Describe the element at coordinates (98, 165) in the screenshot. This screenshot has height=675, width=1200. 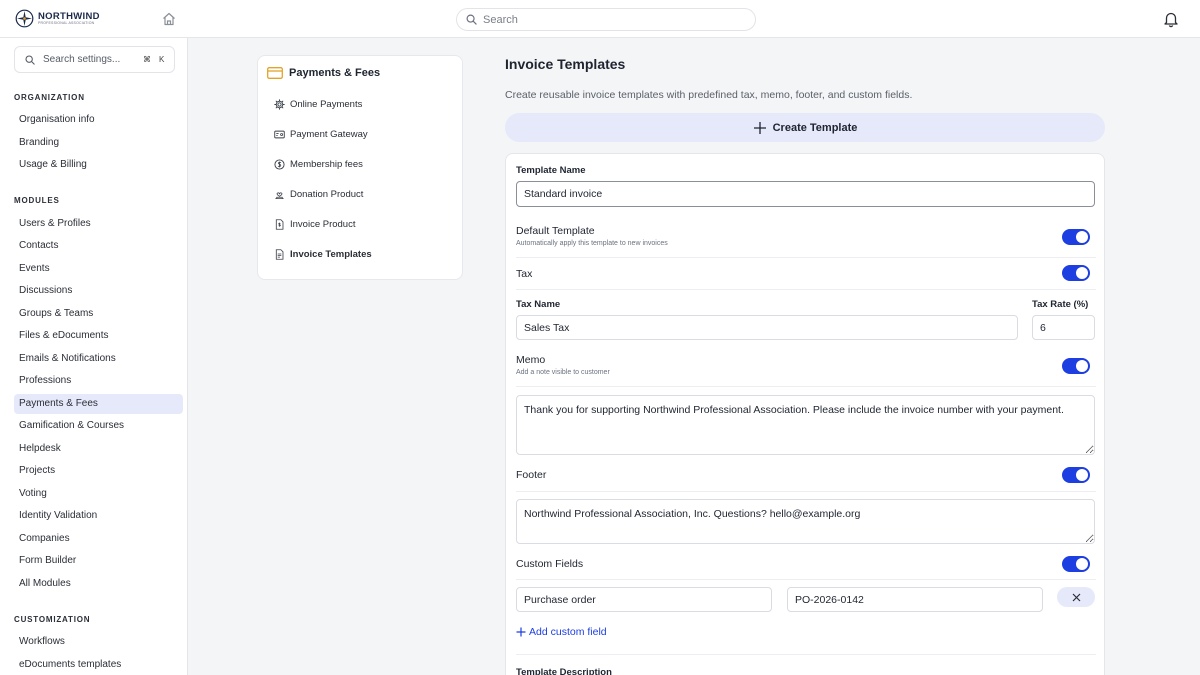
I see `sidebar-item-usage-billing: Usage & Billing` at that location.